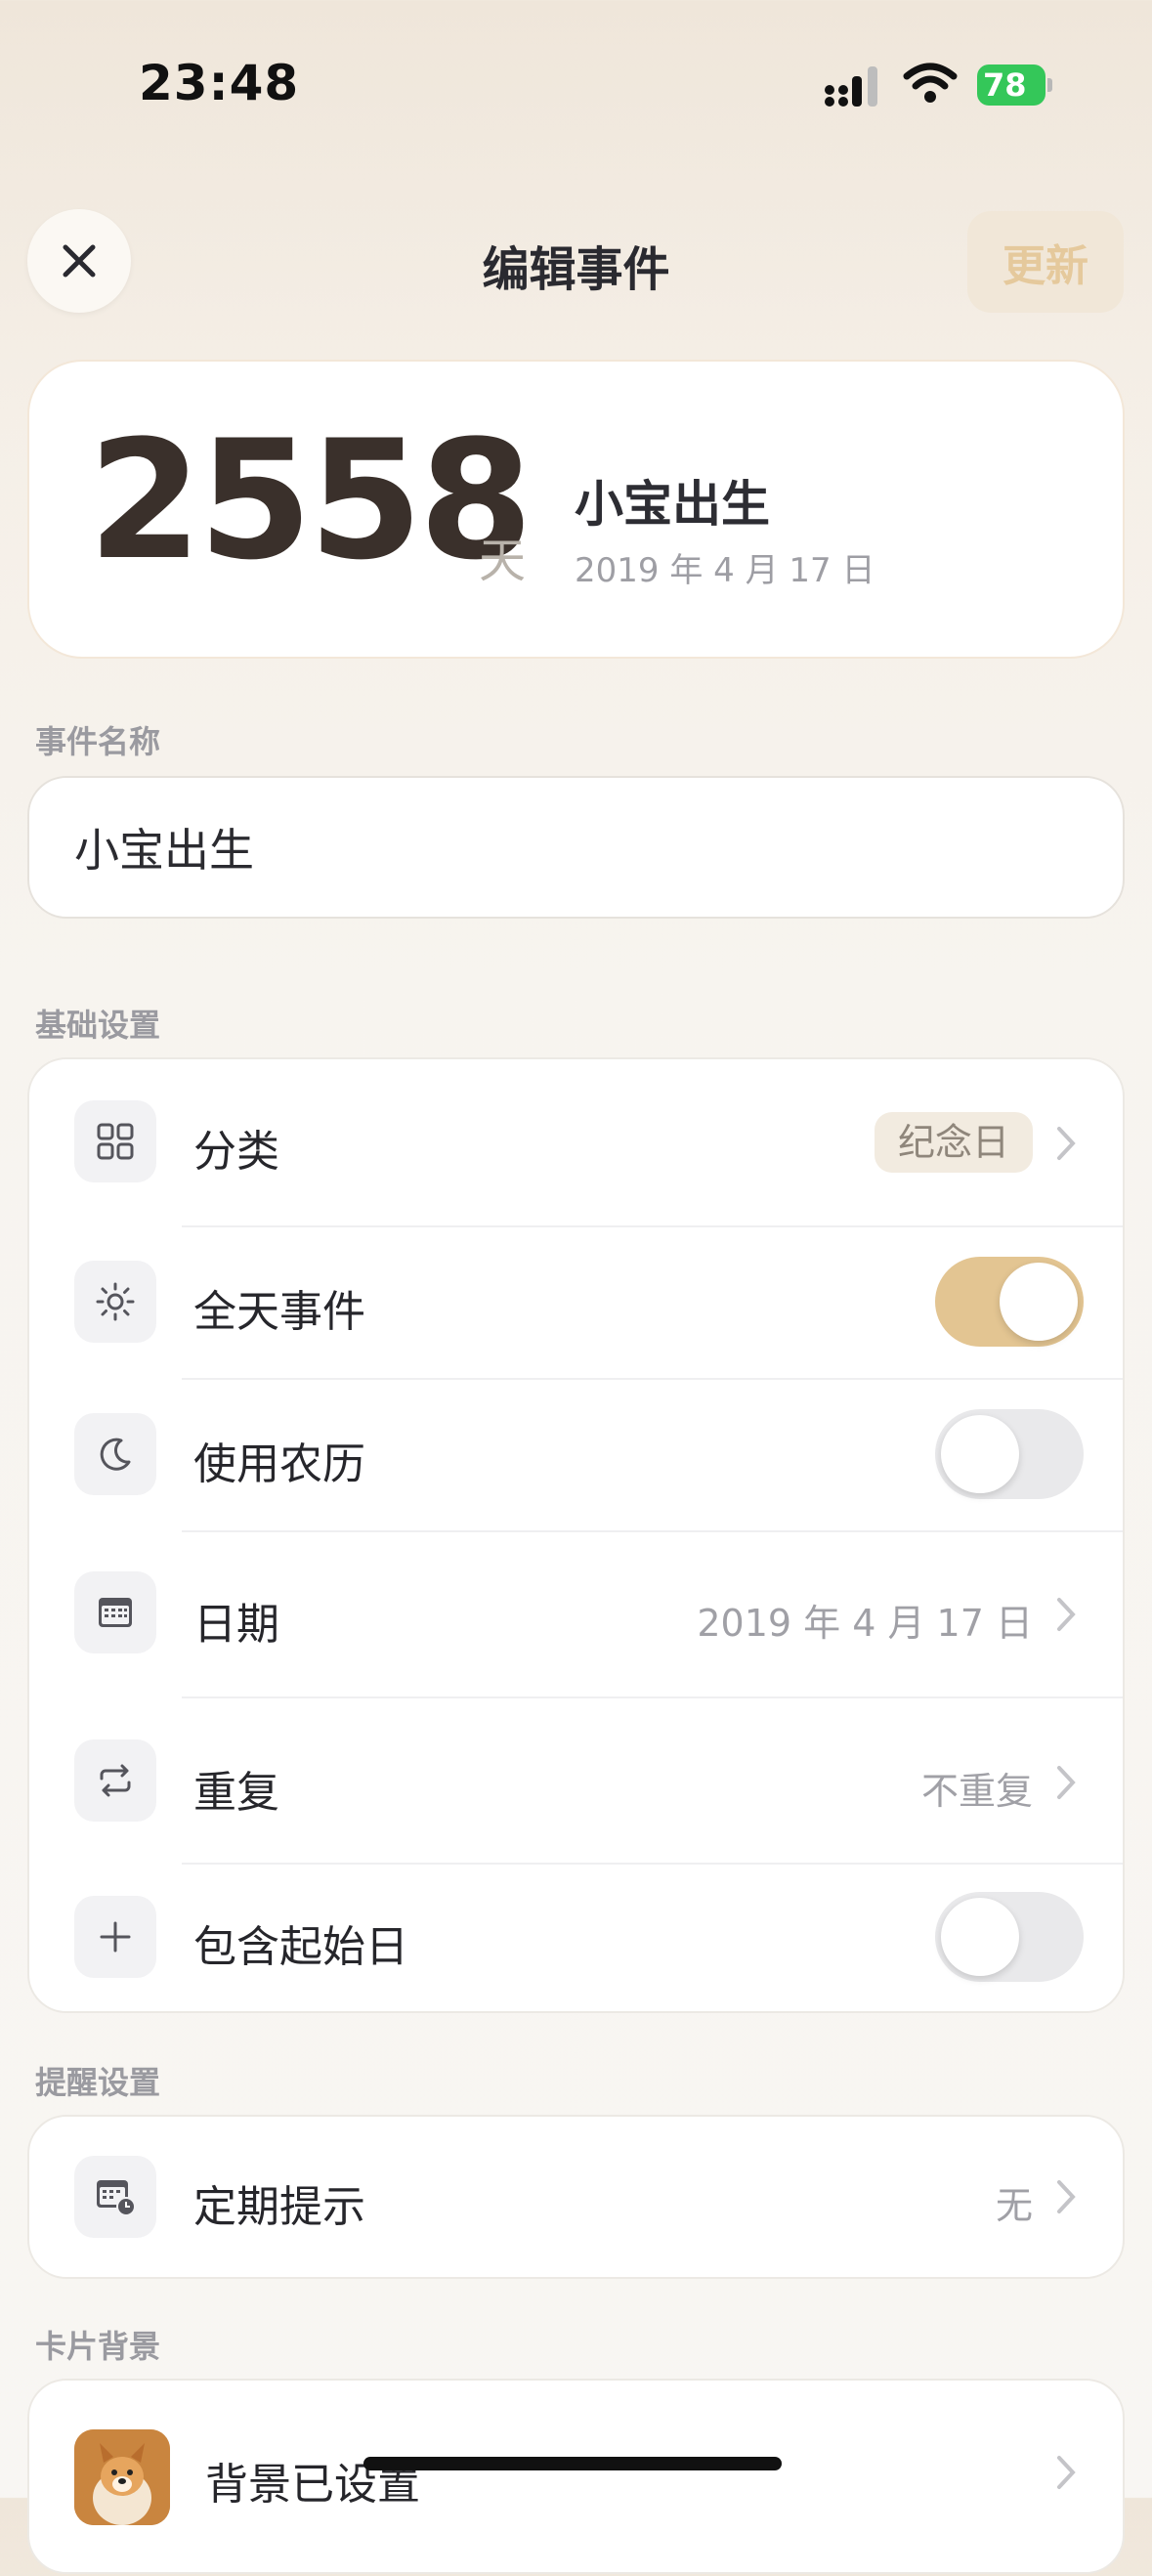  What do you see at coordinates (576, 1142) in the screenshot?
I see `category-row: 分类 纪念日` at bounding box center [576, 1142].